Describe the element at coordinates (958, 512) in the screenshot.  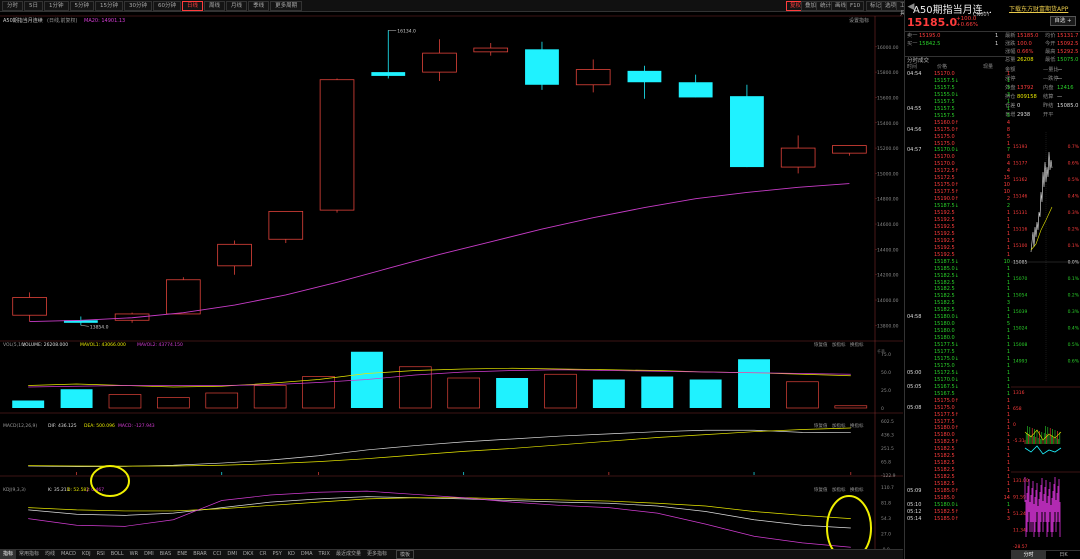
I see `tick-row: 05:12 15182.5↑ 1` at that location.